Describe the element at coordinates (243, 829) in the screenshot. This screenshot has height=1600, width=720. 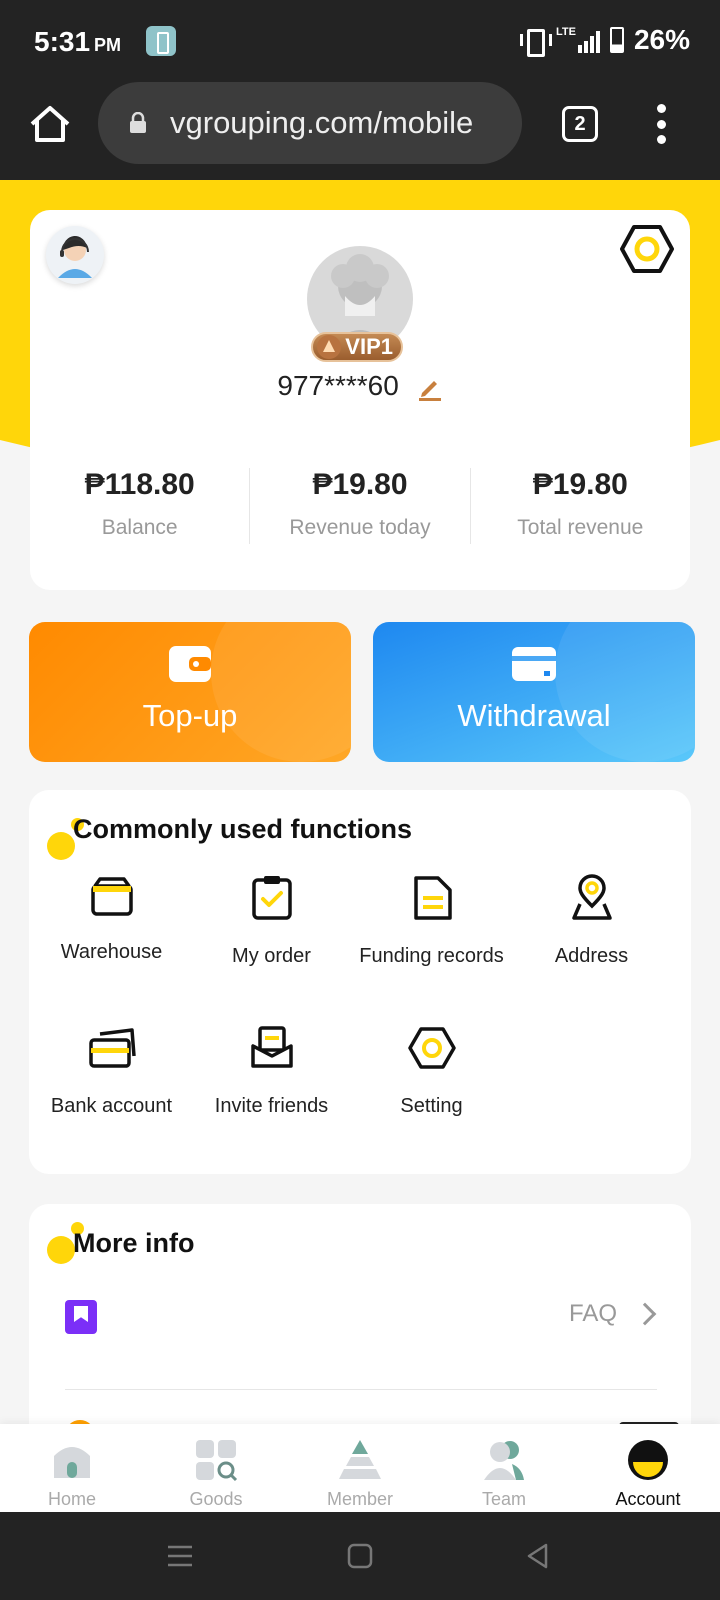
I see `functions-title: Commonly used functions` at that location.